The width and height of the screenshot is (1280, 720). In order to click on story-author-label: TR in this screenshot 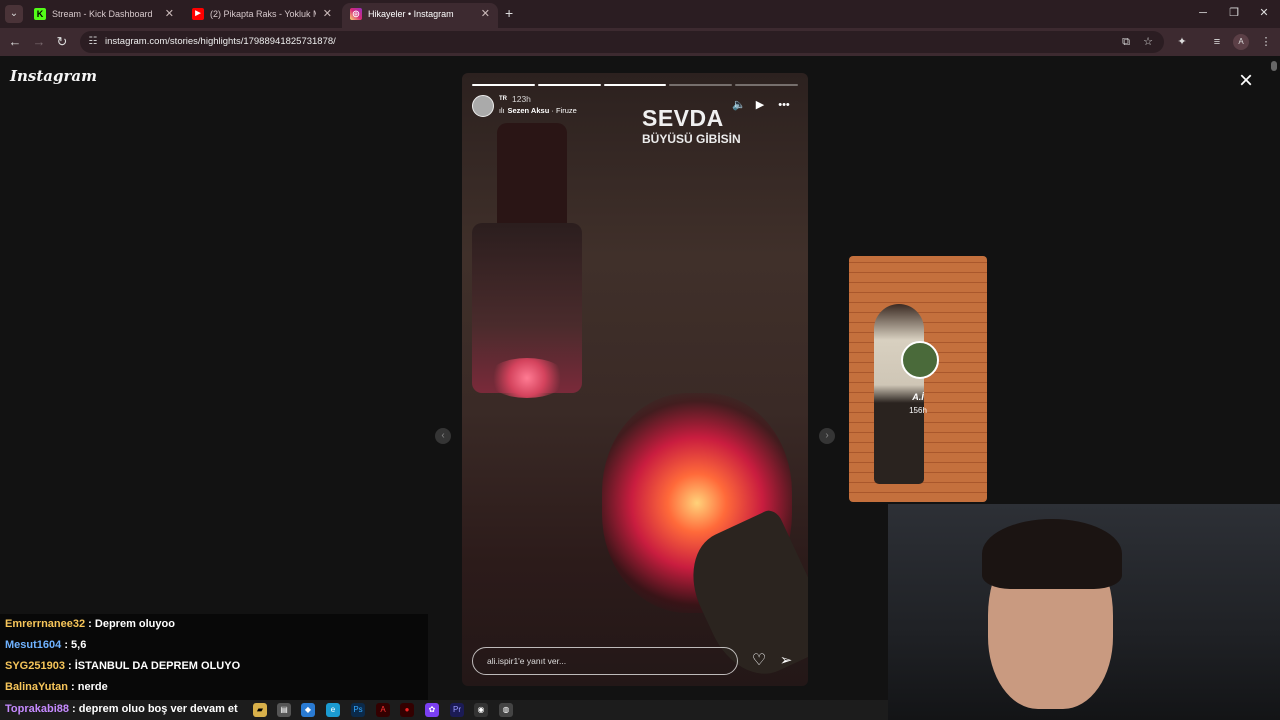, I will do `click(503, 99)`.